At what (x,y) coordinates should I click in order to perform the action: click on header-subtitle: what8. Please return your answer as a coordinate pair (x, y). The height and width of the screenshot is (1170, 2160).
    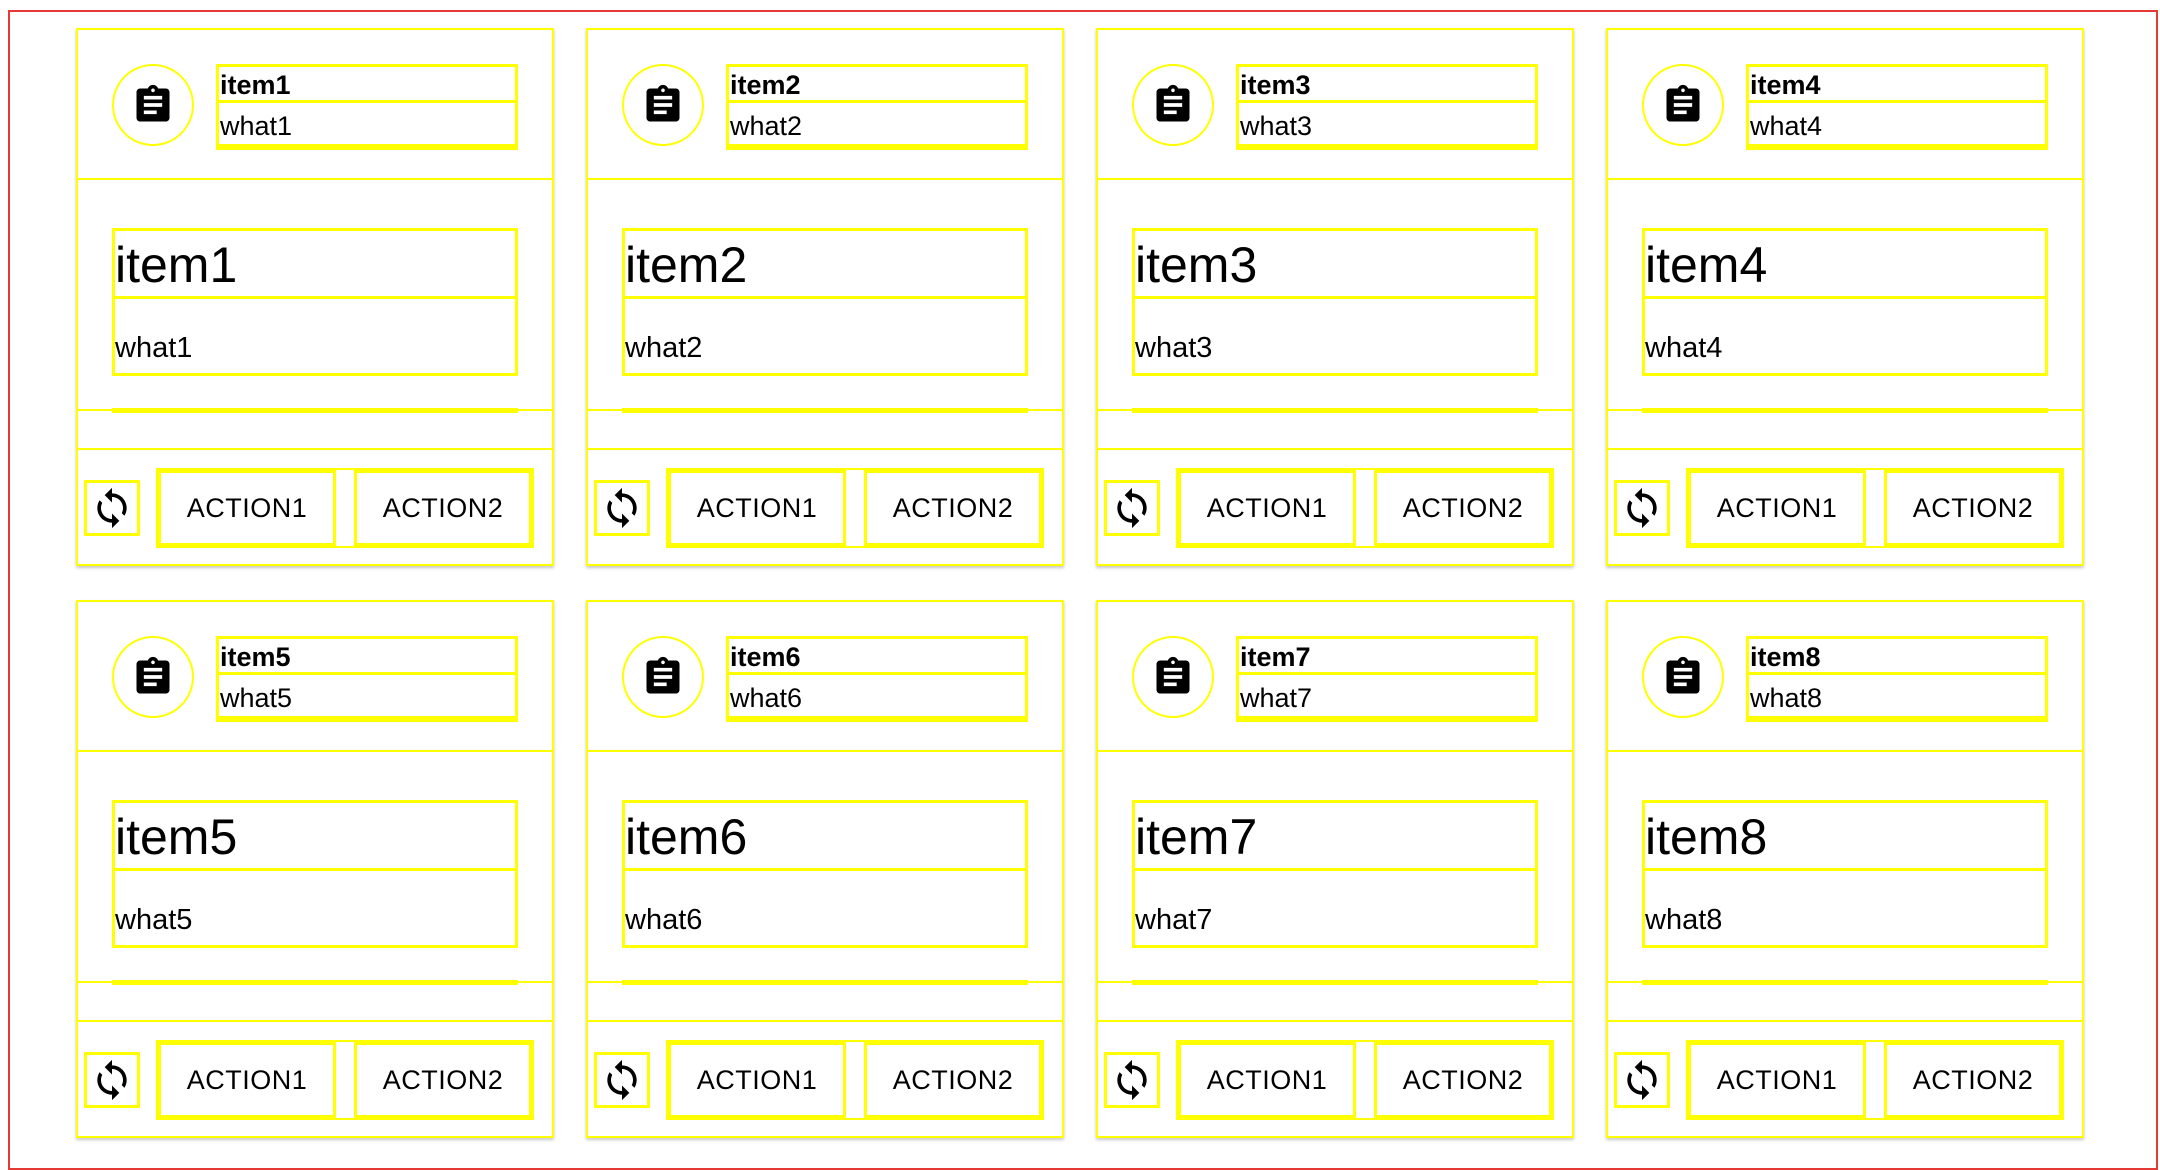
    Looking at the image, I should click on (1897, 697).